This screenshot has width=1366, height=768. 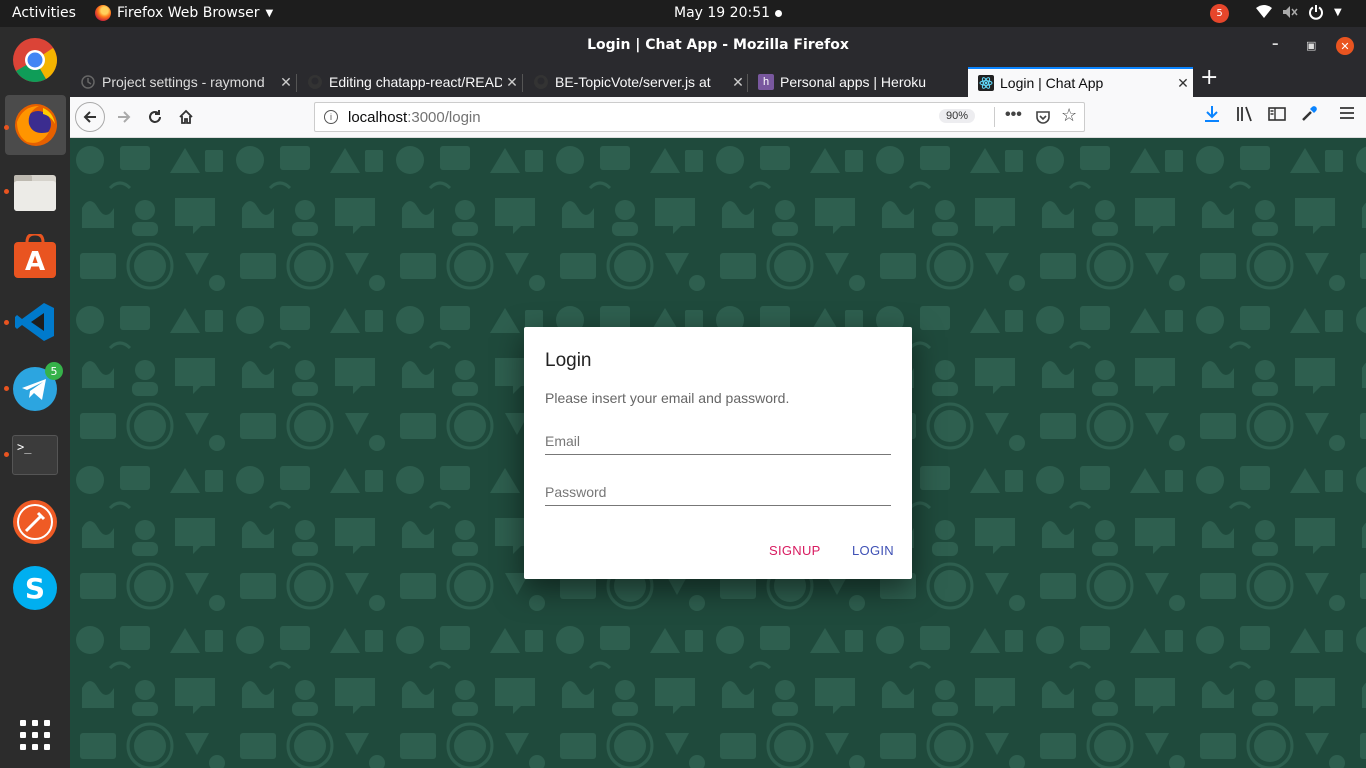 What do you see at coordinates (1264, 11) in the screenshot?
I see `wifi-icon` at bounding box center [1264, 11].